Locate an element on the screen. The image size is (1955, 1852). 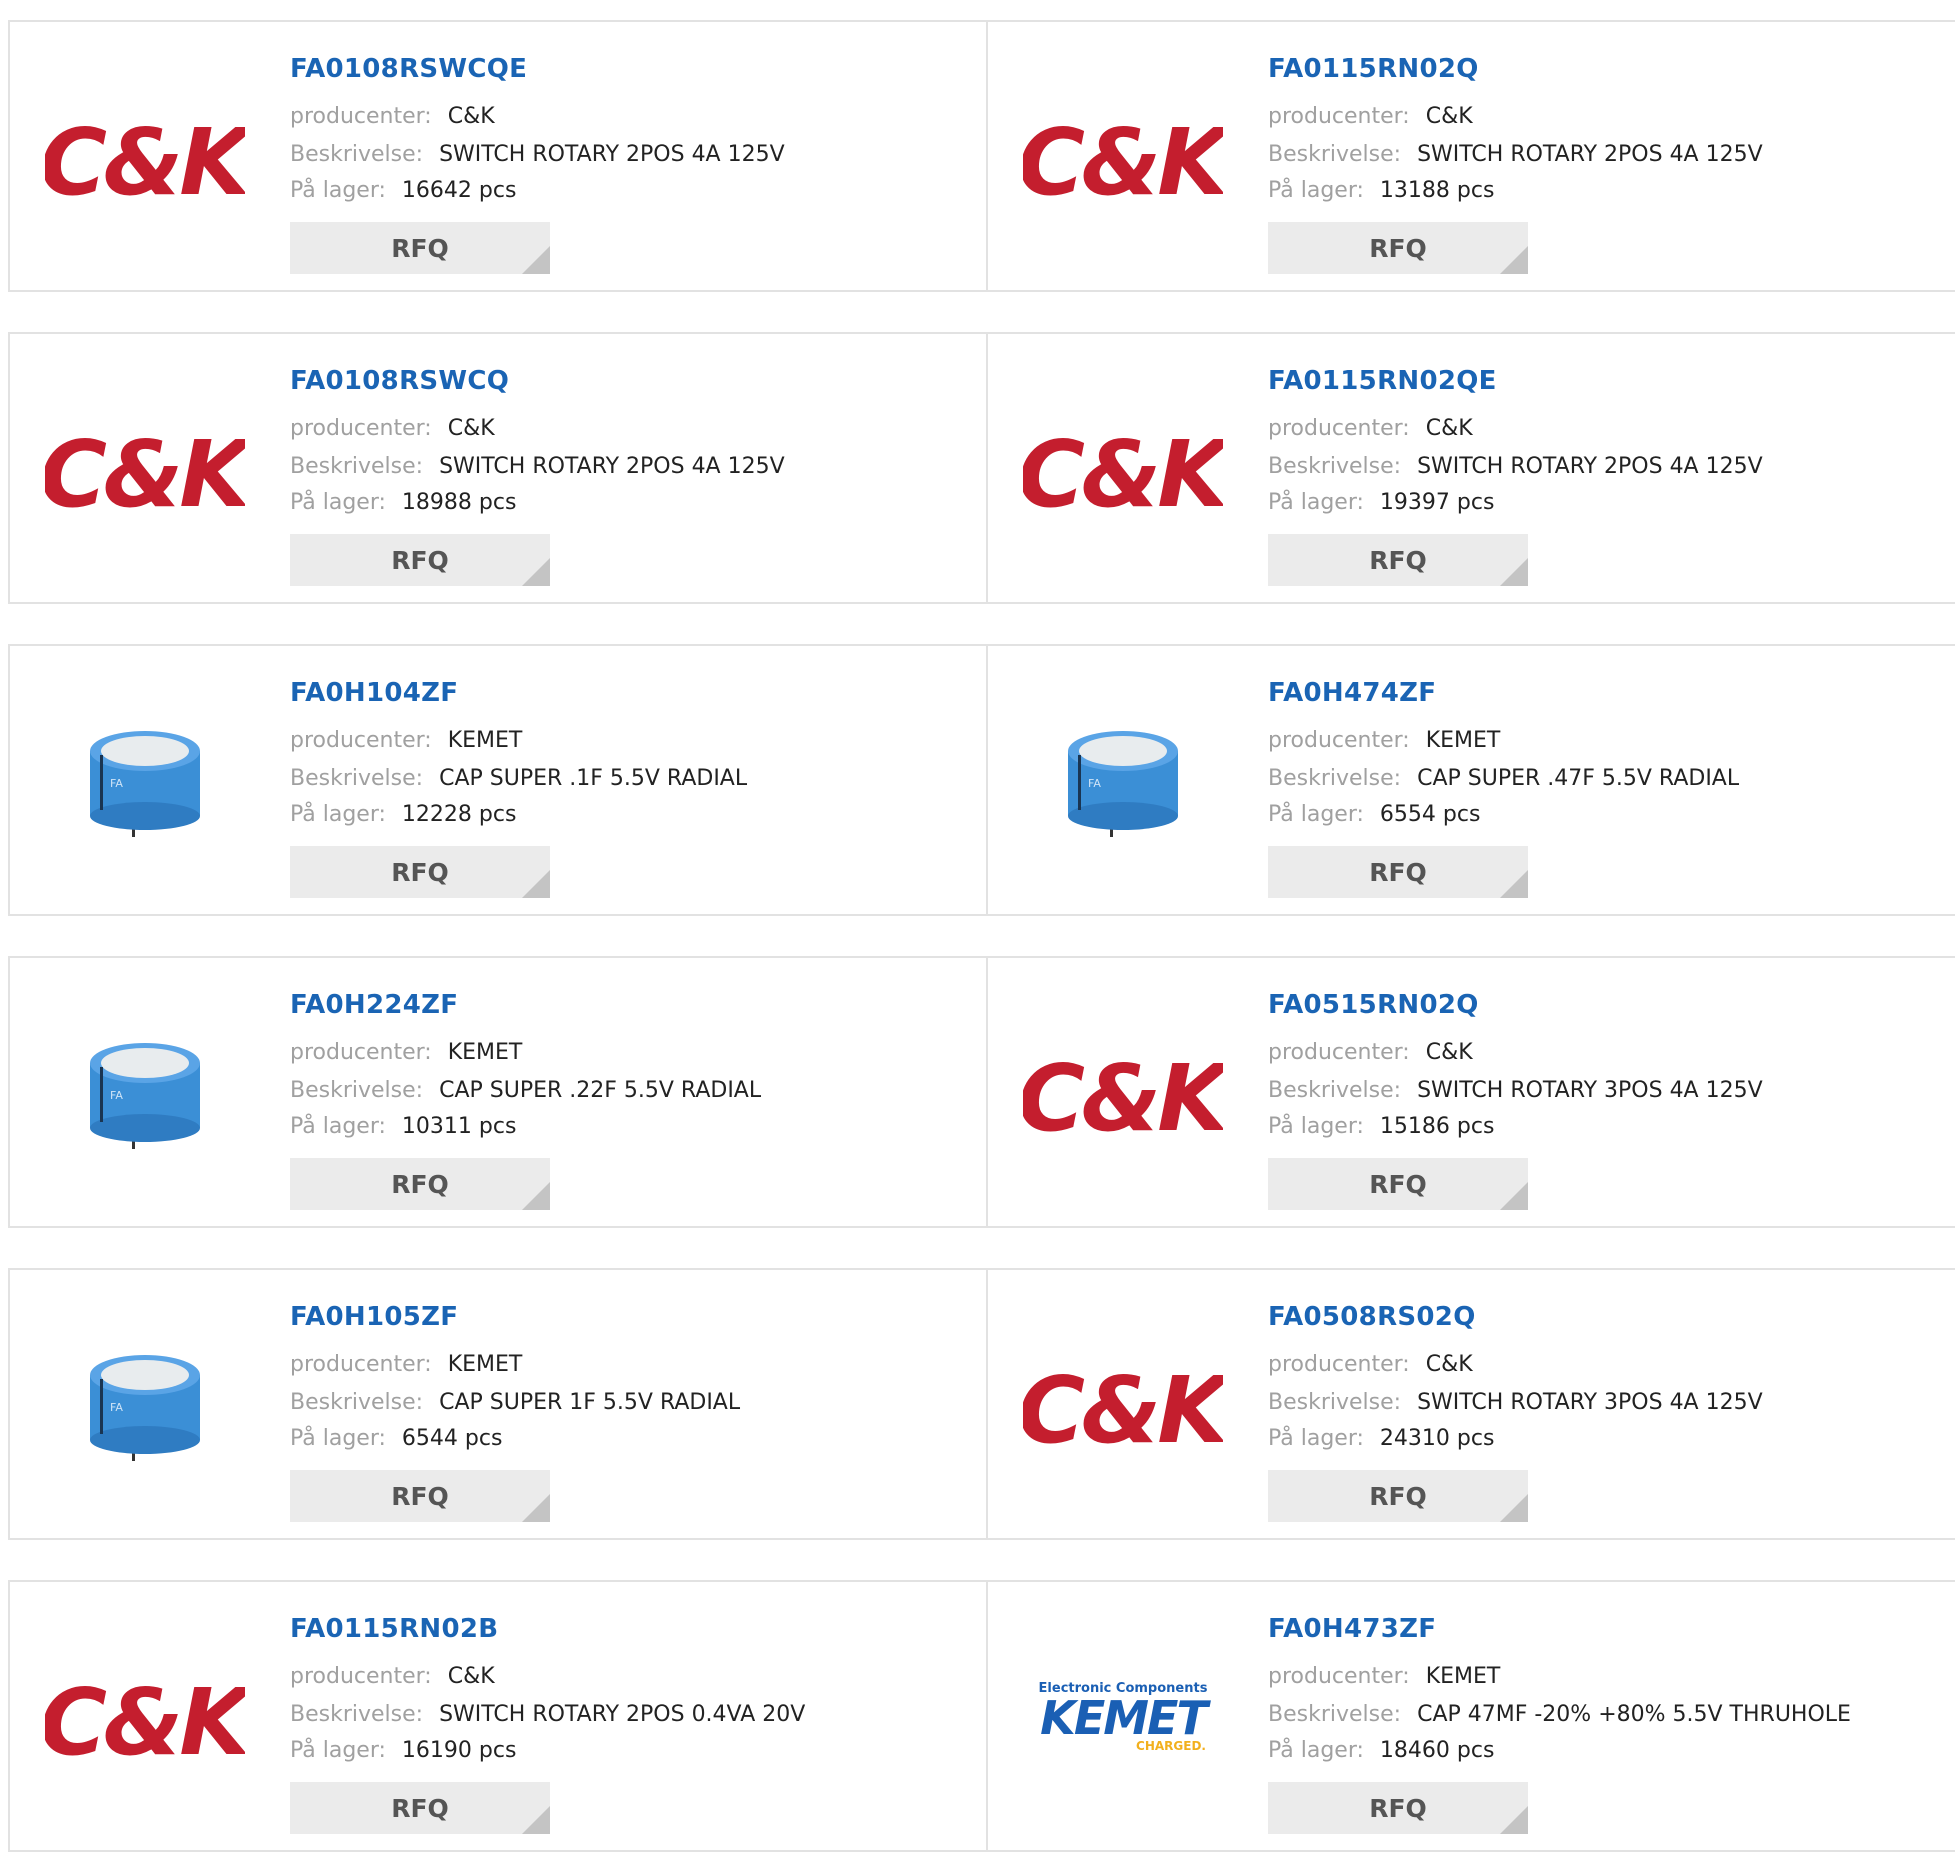
part-number-link: FA0H105ZF is located at coordinates (374, 1317).